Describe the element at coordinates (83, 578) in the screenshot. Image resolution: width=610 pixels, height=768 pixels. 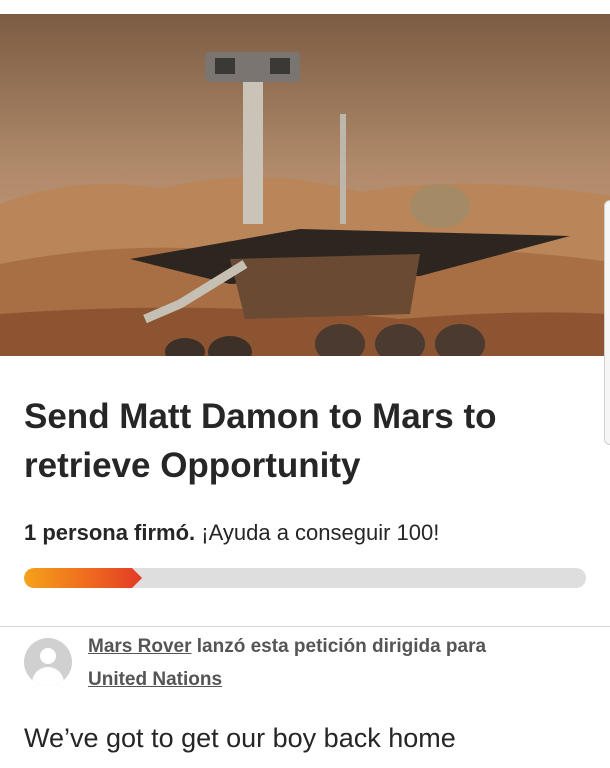
I see `signature-progress-fill` at that location.